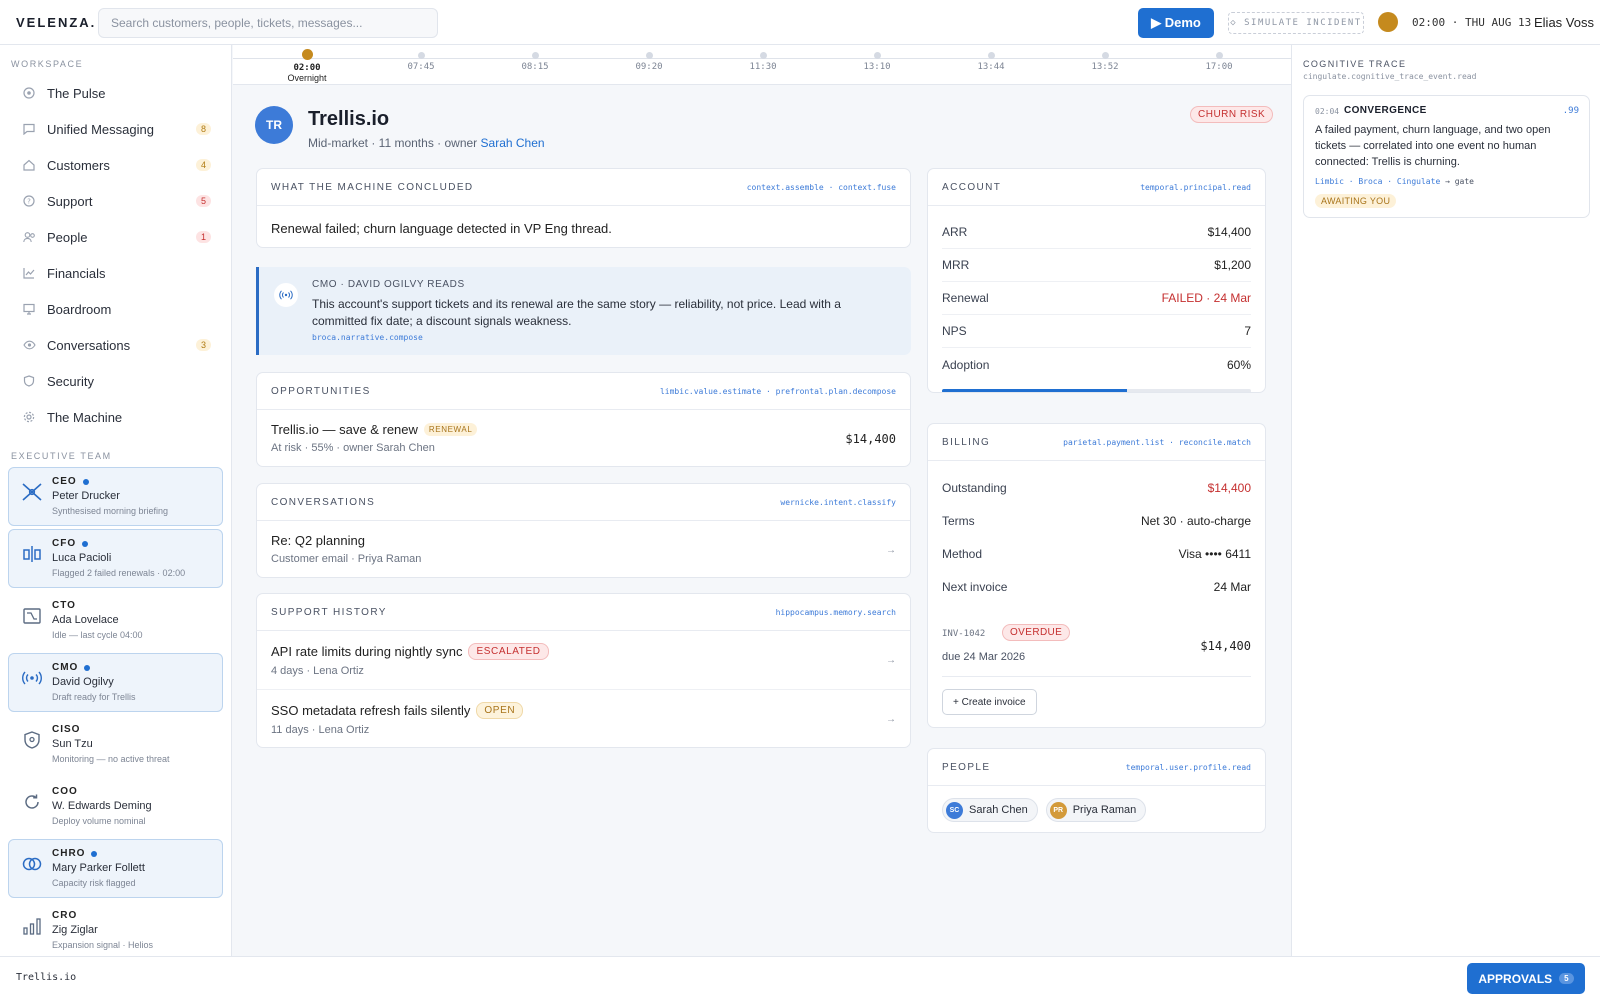 The height and width of the screenshot is (1000, 1600). Describe the element at coordinates (1526, 978) in the screenshot. I see `approvals-button: APPROVALS 5` at that location.